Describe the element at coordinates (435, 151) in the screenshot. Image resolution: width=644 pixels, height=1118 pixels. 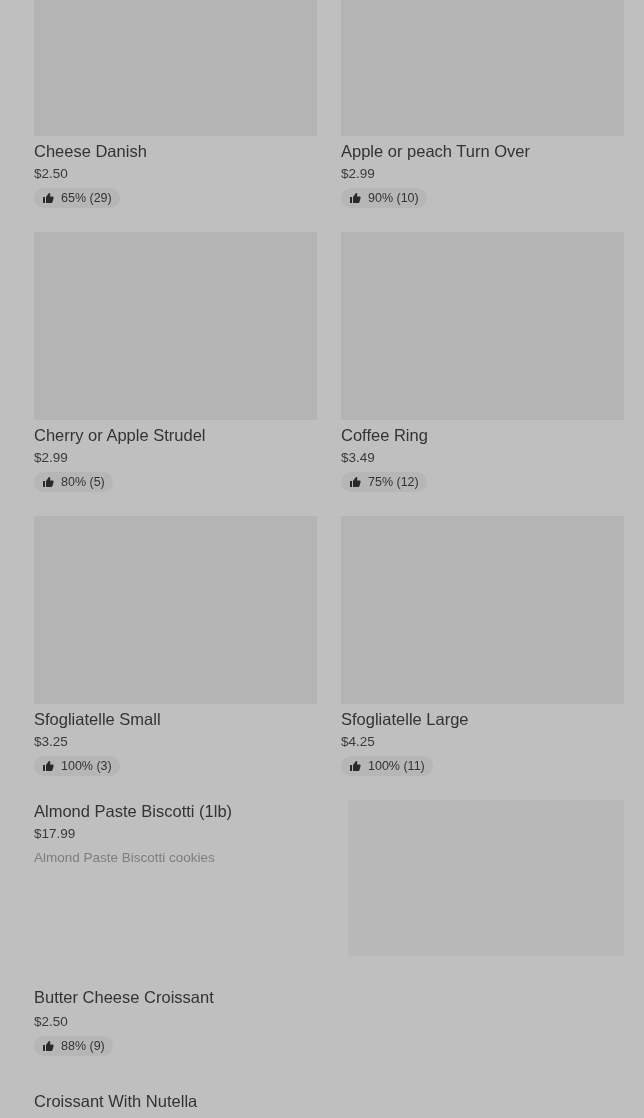
I see `item-title: Apple or peach Turn Over` at that location.